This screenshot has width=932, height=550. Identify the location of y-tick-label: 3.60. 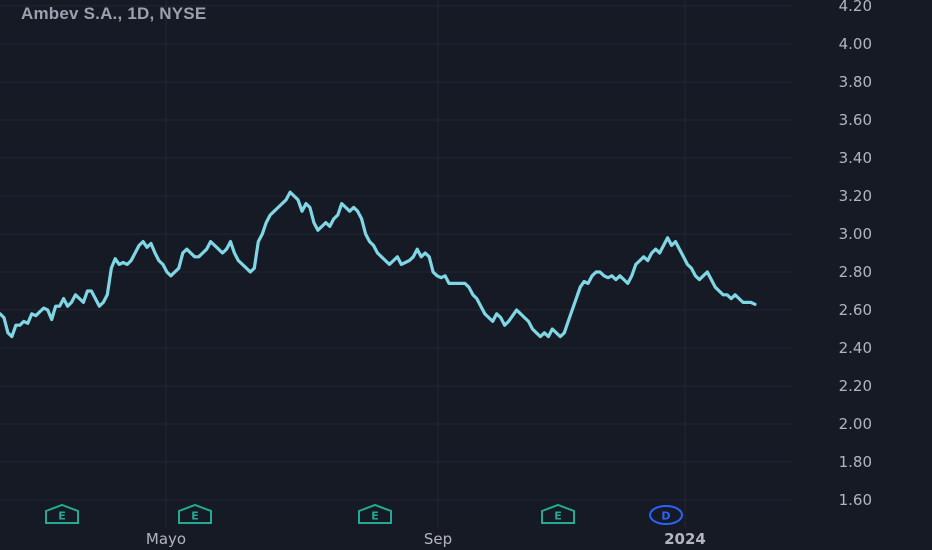
(855, 120).